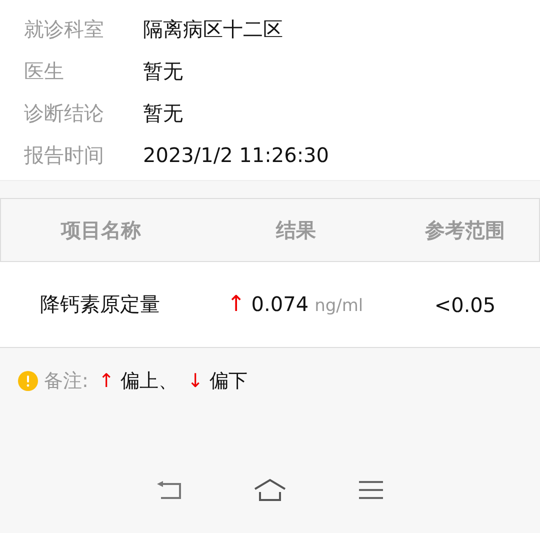 This screenshot has height=533, width=540. What do you see at coordinates (149, 381) in the screenshot?
I see `note-text: 偏上、` at bounding box center [149, 381].